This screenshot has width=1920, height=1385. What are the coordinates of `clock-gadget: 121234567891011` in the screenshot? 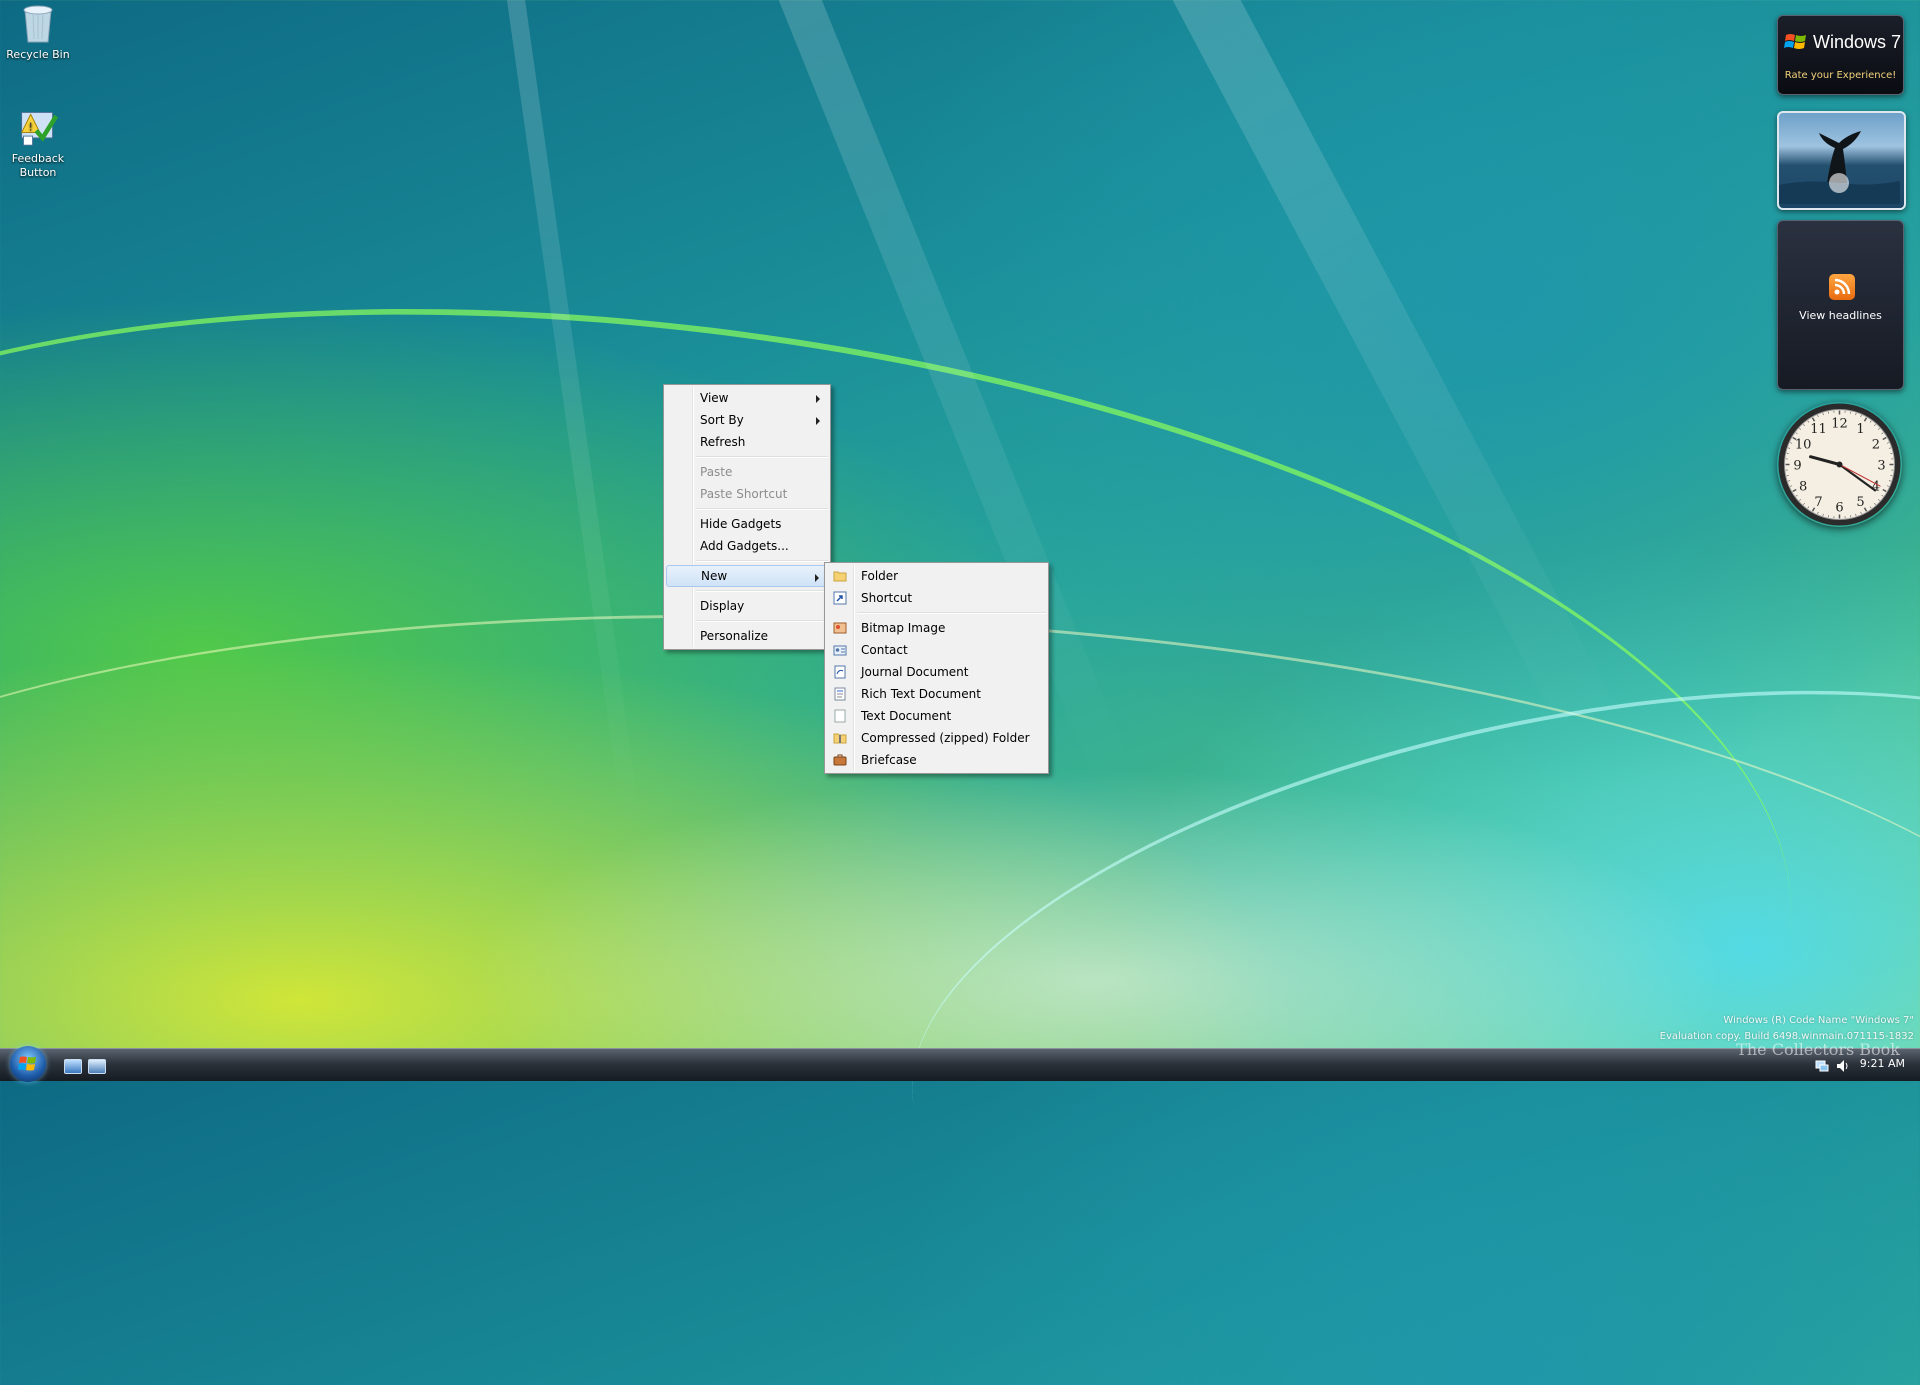 It's located at (1839, 464).